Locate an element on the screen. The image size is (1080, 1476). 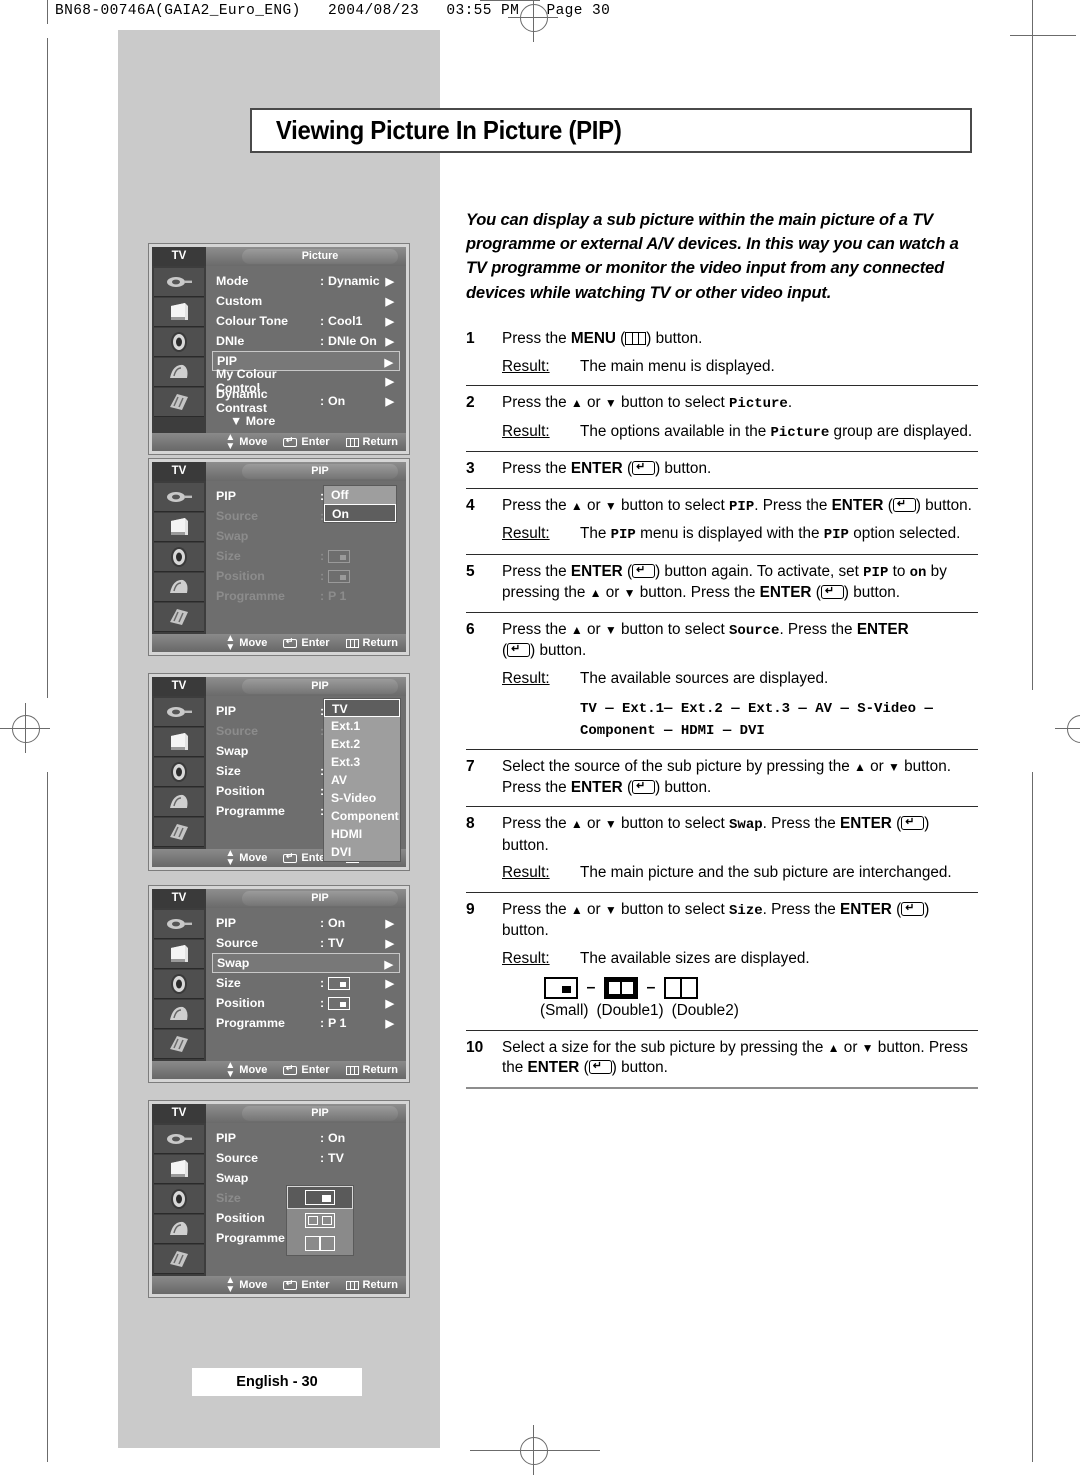
source-option-hdmi: HDMI is located at coordinates (362, 834).